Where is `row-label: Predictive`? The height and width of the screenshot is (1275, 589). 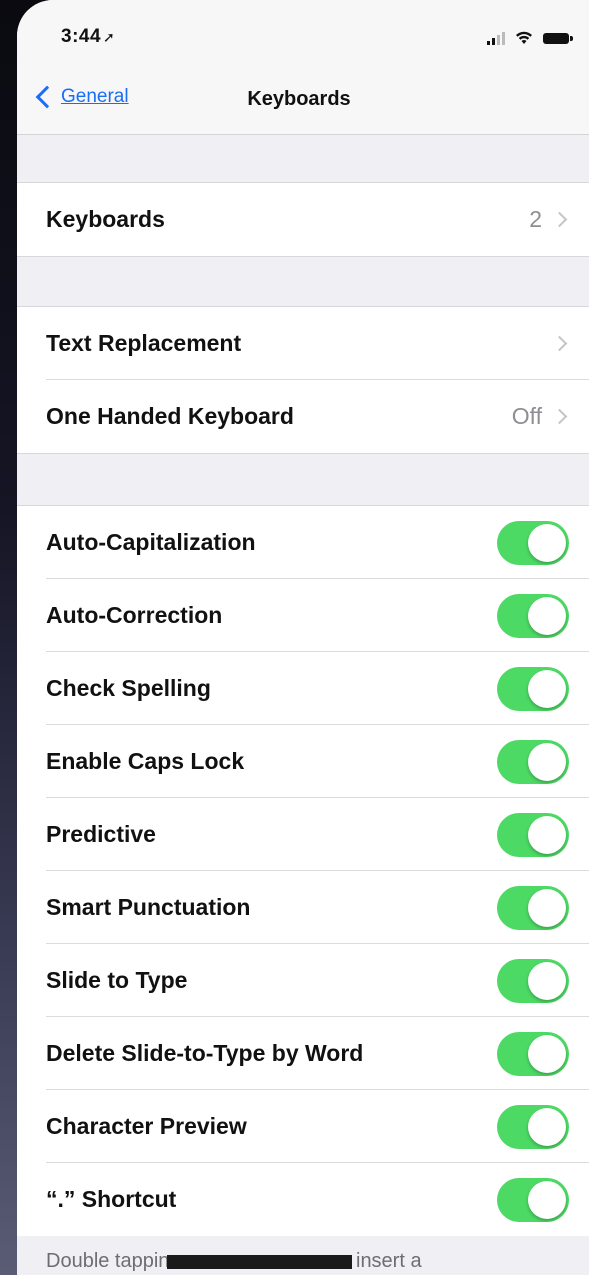 row-label: Predictive is located at coordinates (101, 834).